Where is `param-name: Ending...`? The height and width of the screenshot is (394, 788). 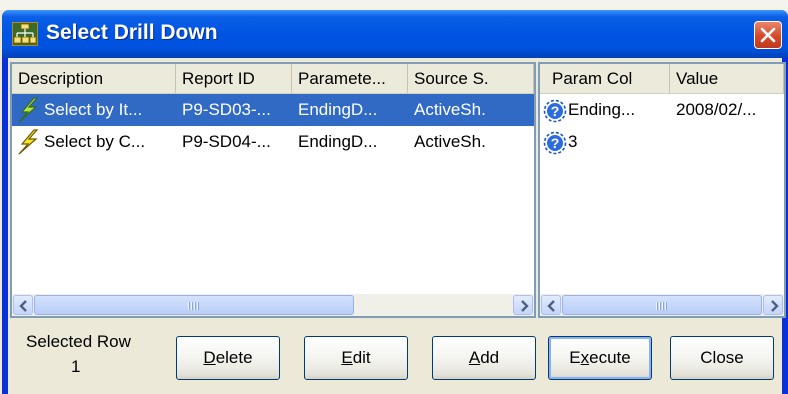 param-name: Ending... is located at coordinates (602, 109).